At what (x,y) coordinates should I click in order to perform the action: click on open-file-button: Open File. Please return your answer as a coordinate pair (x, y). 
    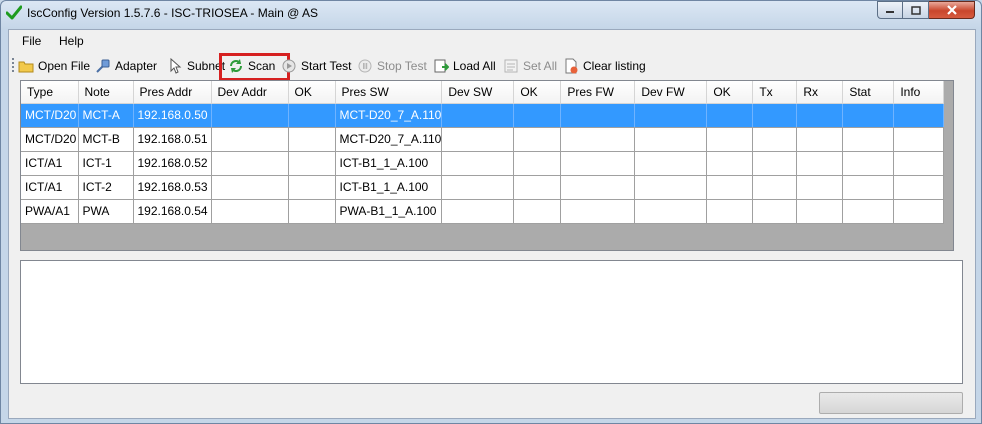
    Looking at the image, I should click on (54, 66).